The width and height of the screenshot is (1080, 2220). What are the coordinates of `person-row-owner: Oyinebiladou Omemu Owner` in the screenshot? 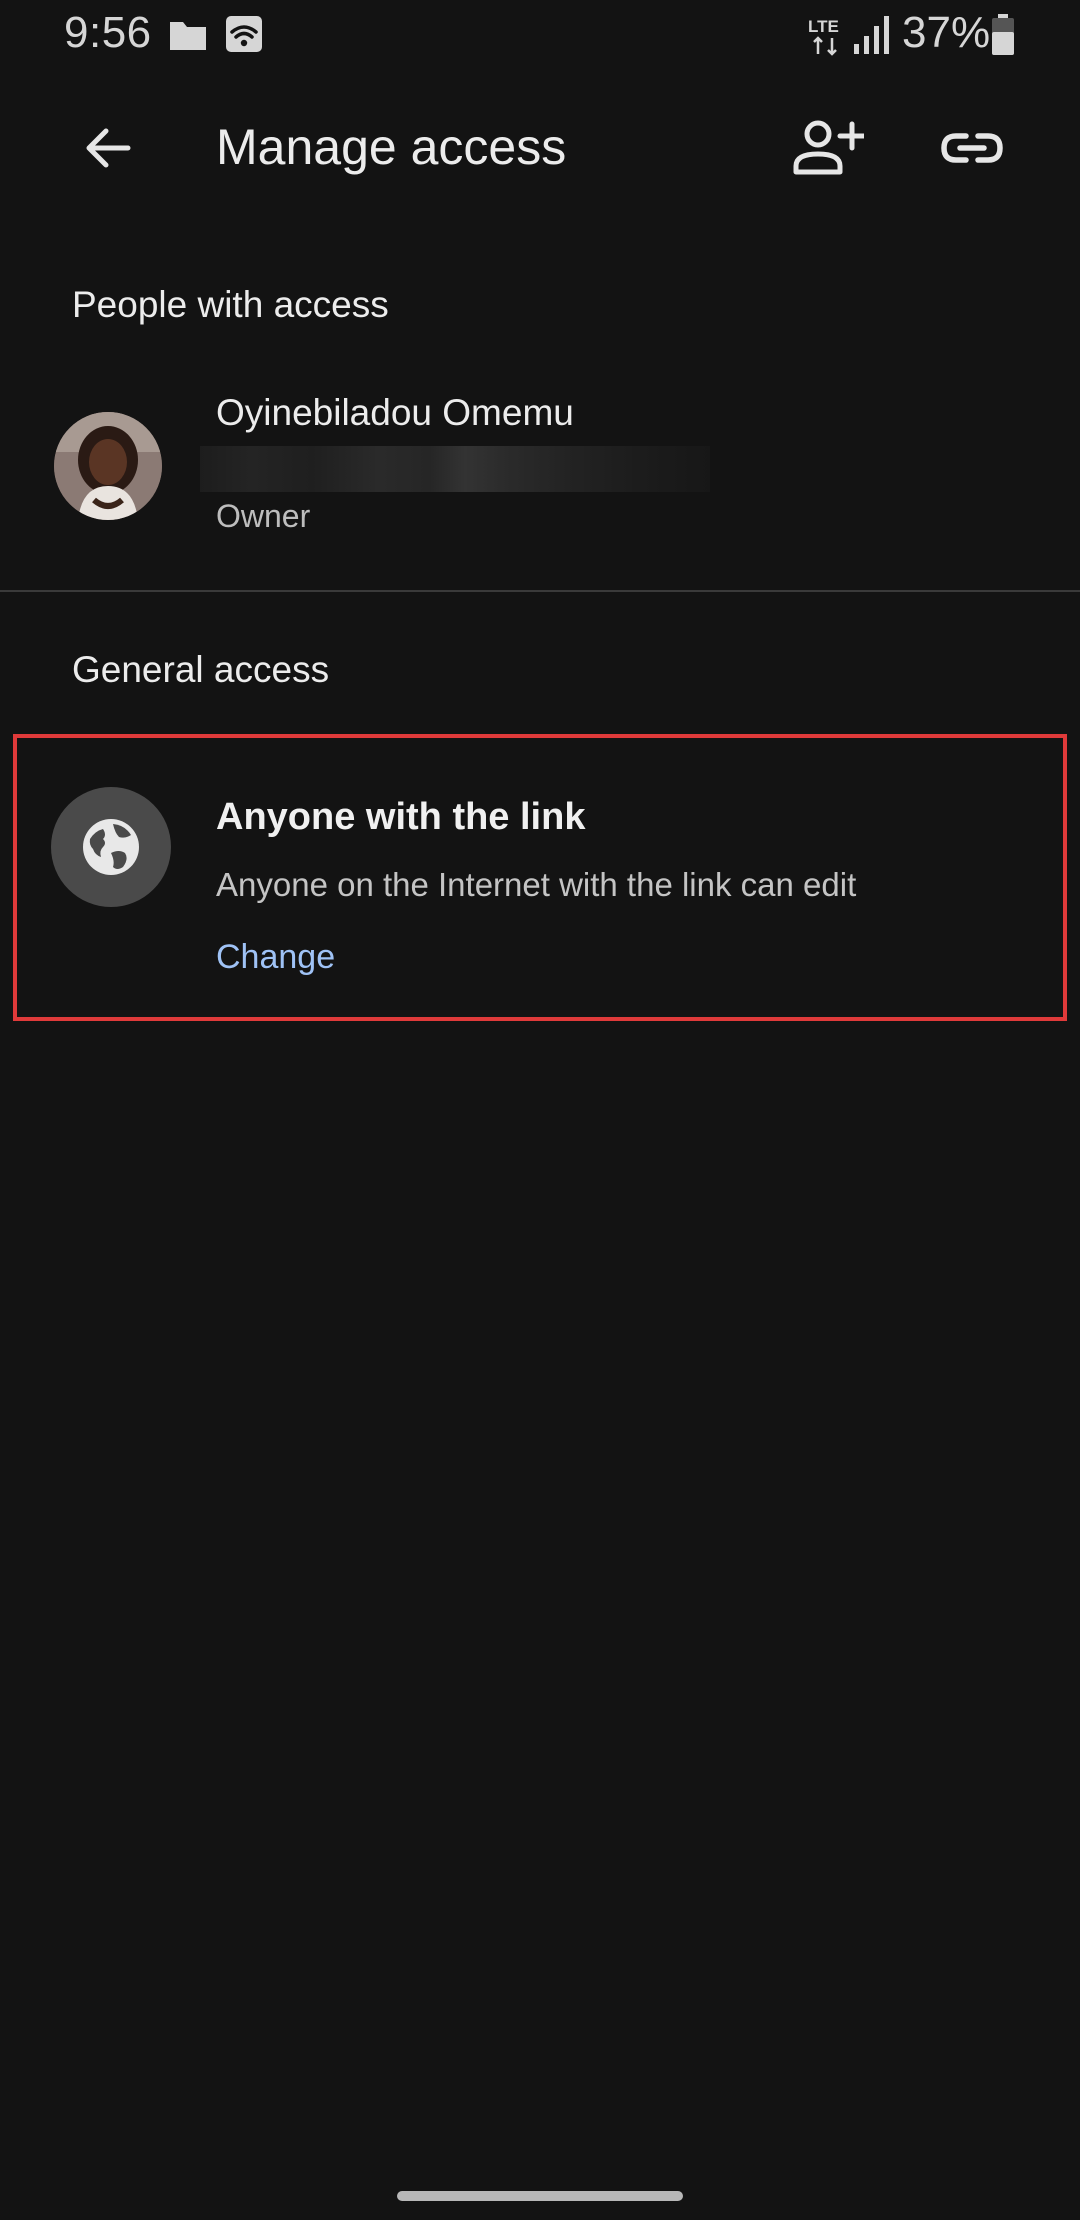 It's located at (540, 470).